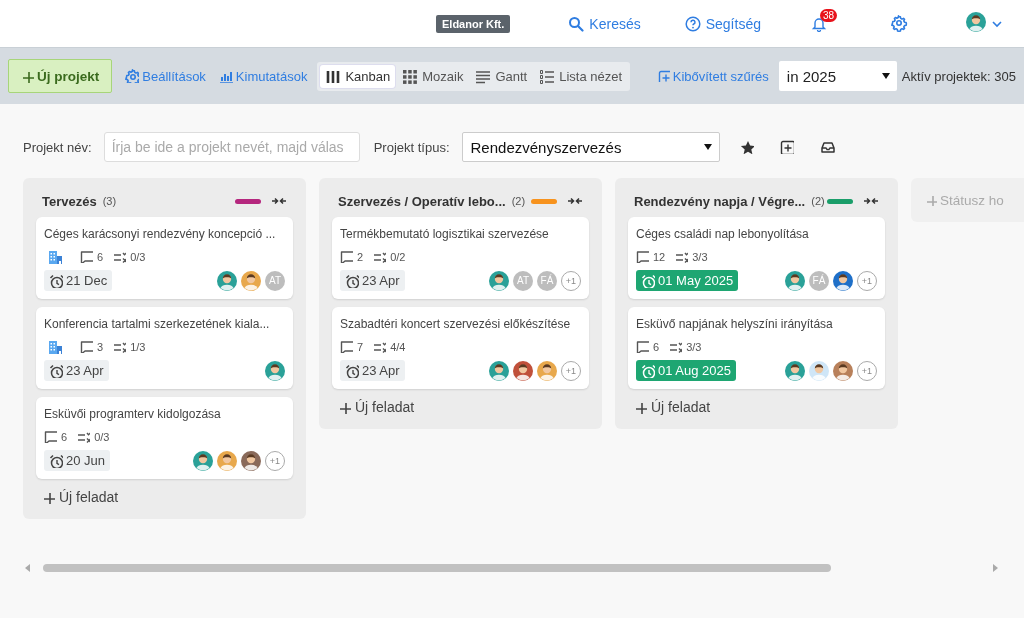 The width and height of the screenshot is (1024, 618). Describe the element at coordinates (164, 414) in the screenshot. I see `task-title: Esküvői programterv kidolgozása` at that location.